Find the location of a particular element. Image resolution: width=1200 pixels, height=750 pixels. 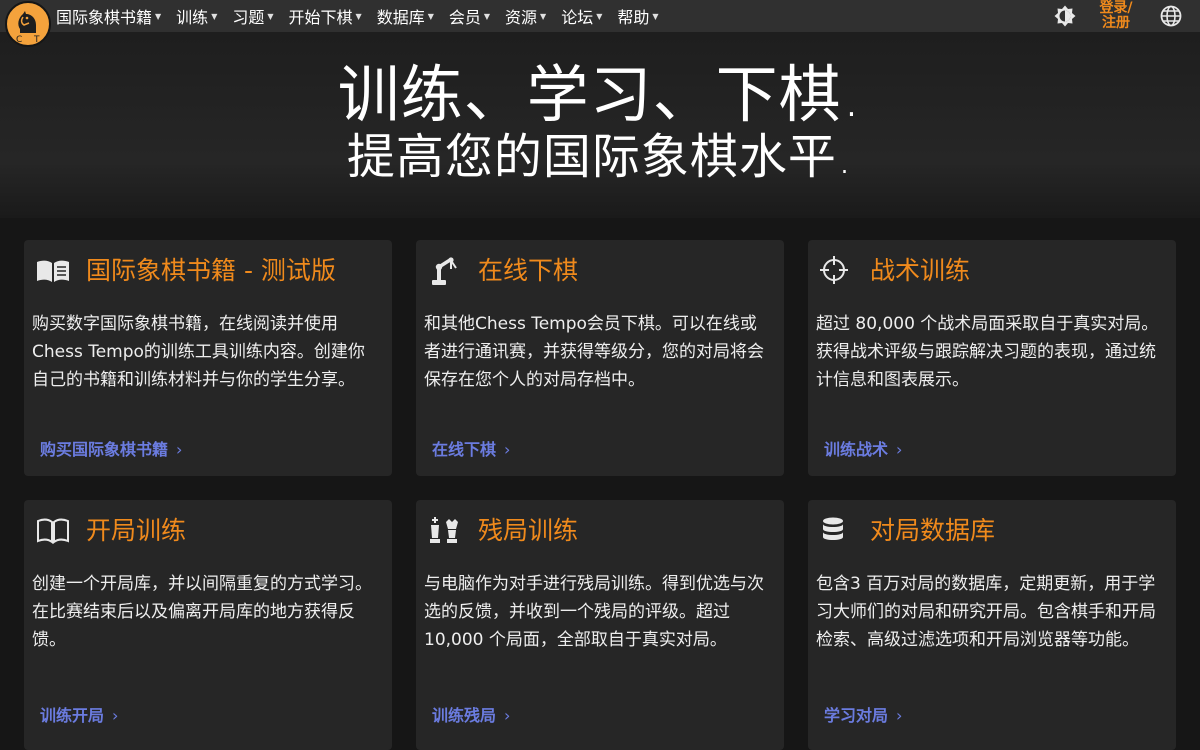

book-icon is located at coordinates (53, 271).